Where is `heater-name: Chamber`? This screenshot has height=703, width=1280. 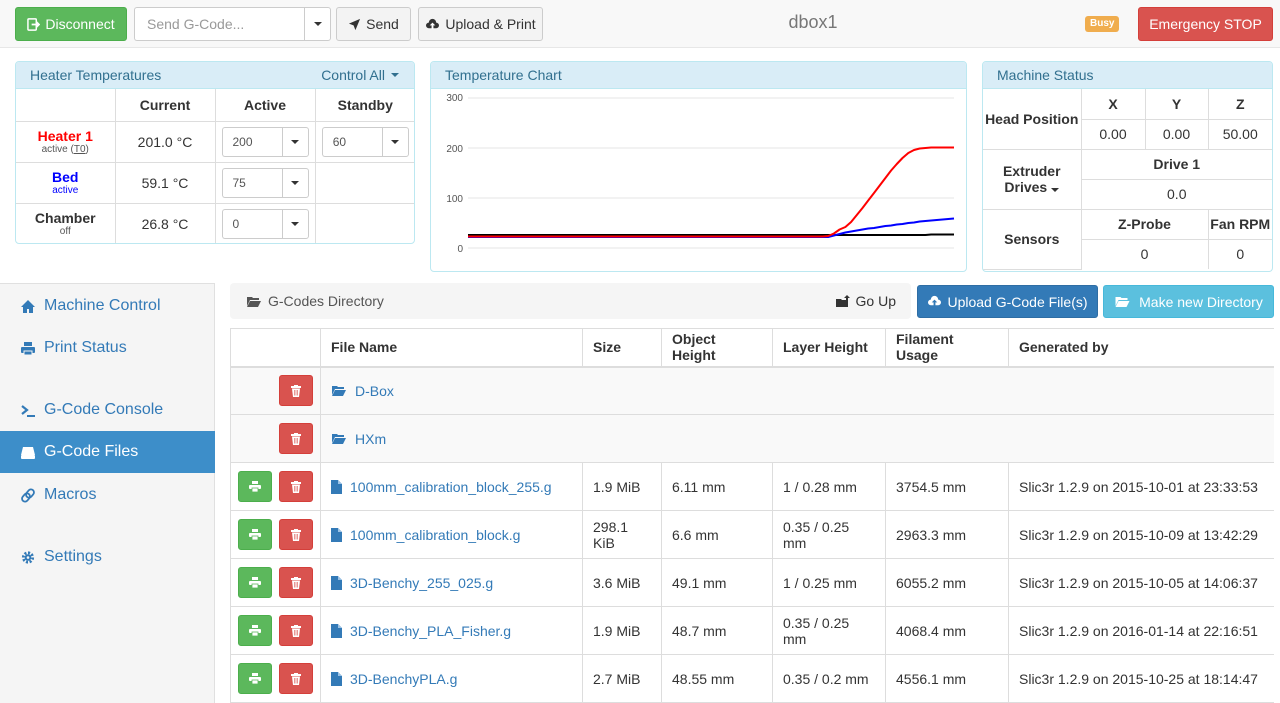
heater-name: Chamber is located at coordinates (65, 218).